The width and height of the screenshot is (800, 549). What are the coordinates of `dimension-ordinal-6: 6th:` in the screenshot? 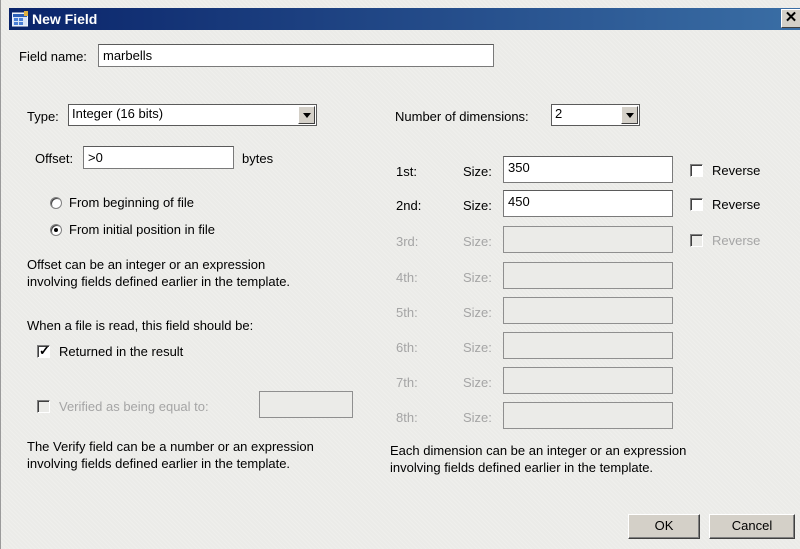 It's located at (407, 347).